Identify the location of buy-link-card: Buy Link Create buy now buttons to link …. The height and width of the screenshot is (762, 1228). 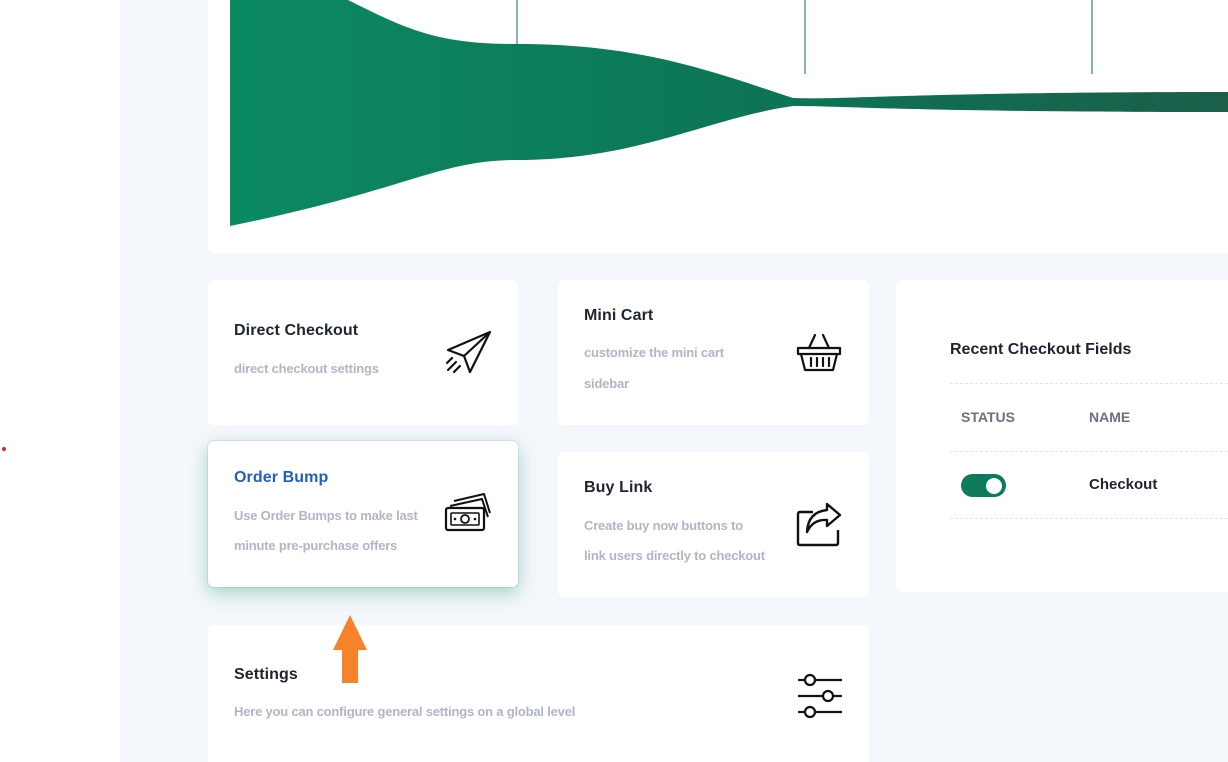
(713, 524).